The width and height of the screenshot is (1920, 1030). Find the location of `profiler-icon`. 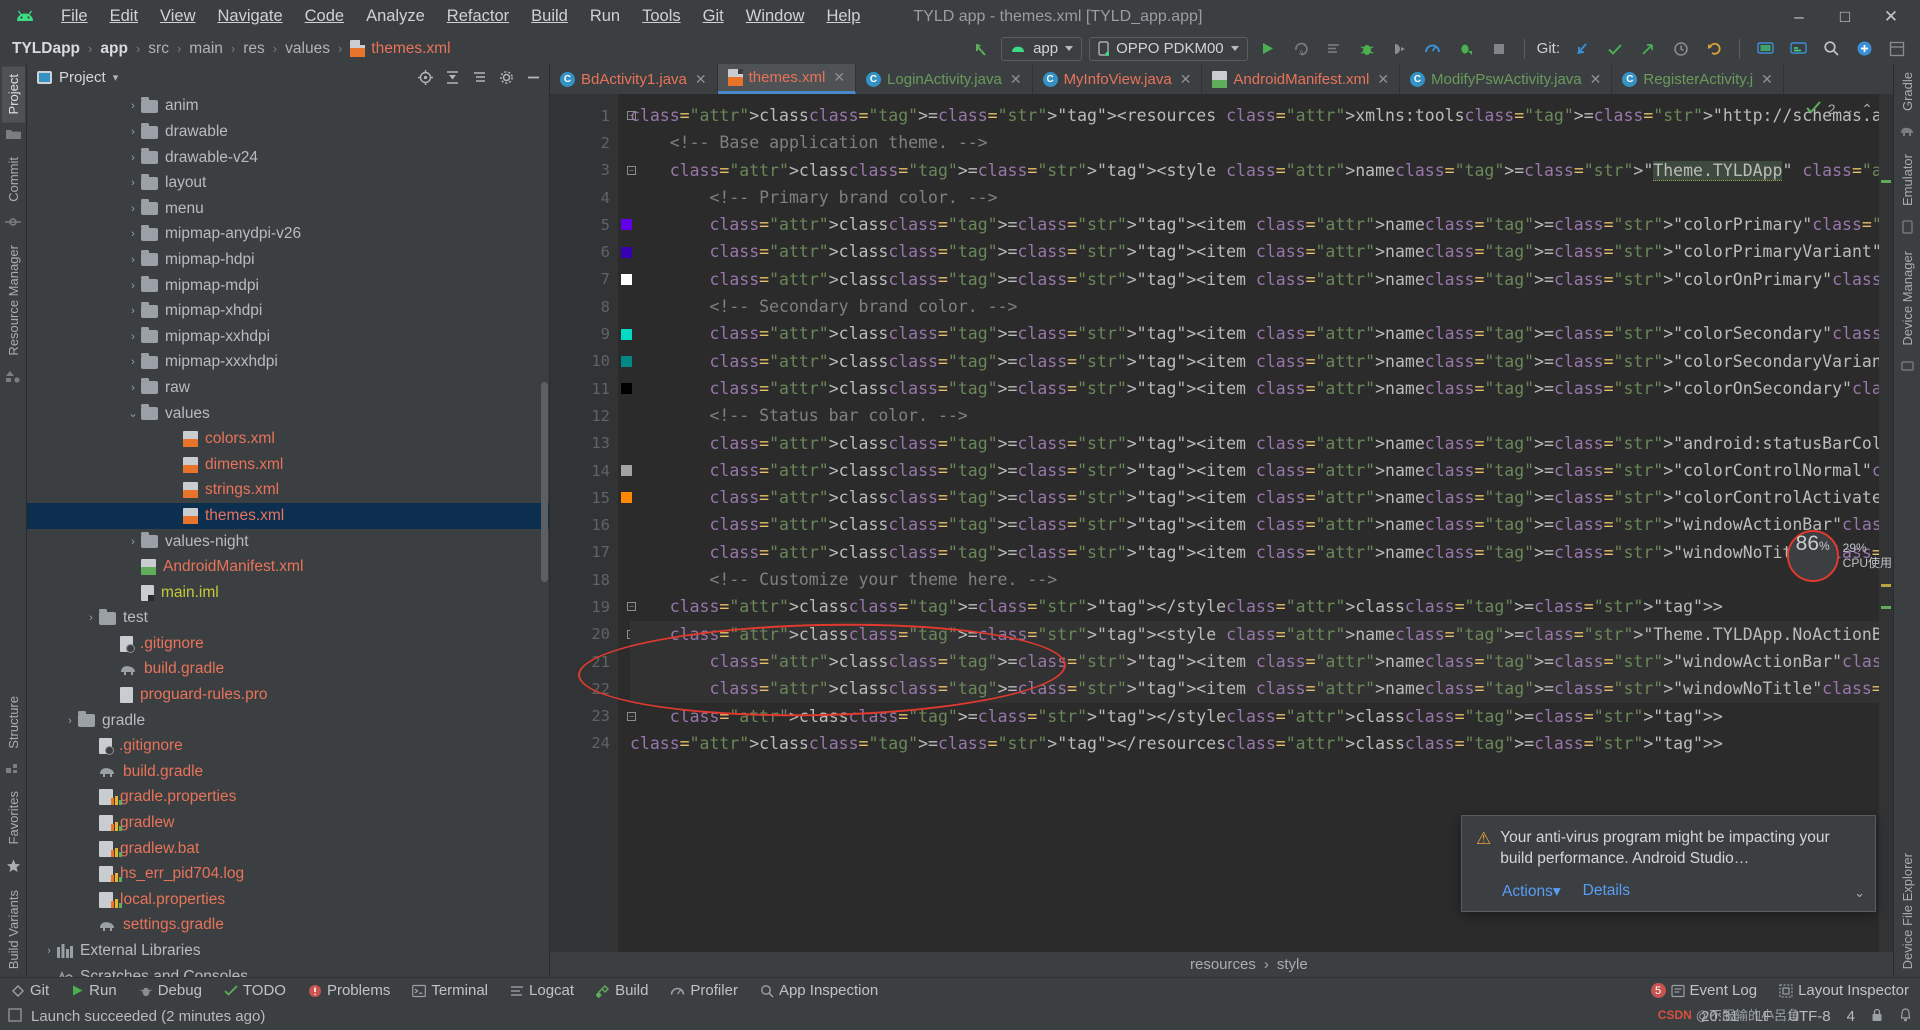

profiler-icon is located at coordinates (1433, 49).